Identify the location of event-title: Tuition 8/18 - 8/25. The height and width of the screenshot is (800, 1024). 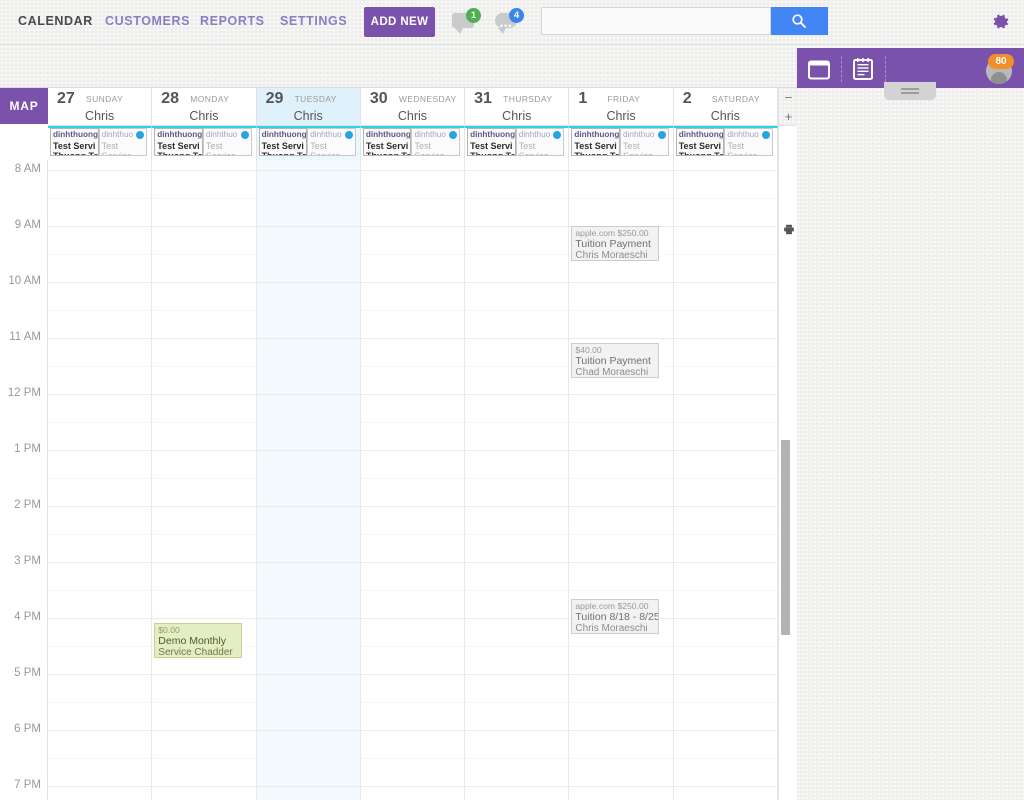
(617, 617).